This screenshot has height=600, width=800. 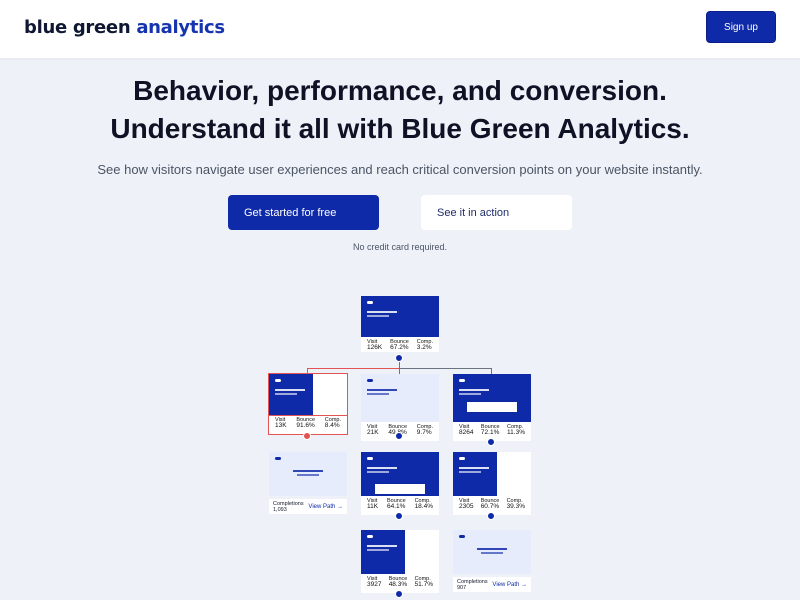 I want to click on connector-line, so click(x=445, y=368).